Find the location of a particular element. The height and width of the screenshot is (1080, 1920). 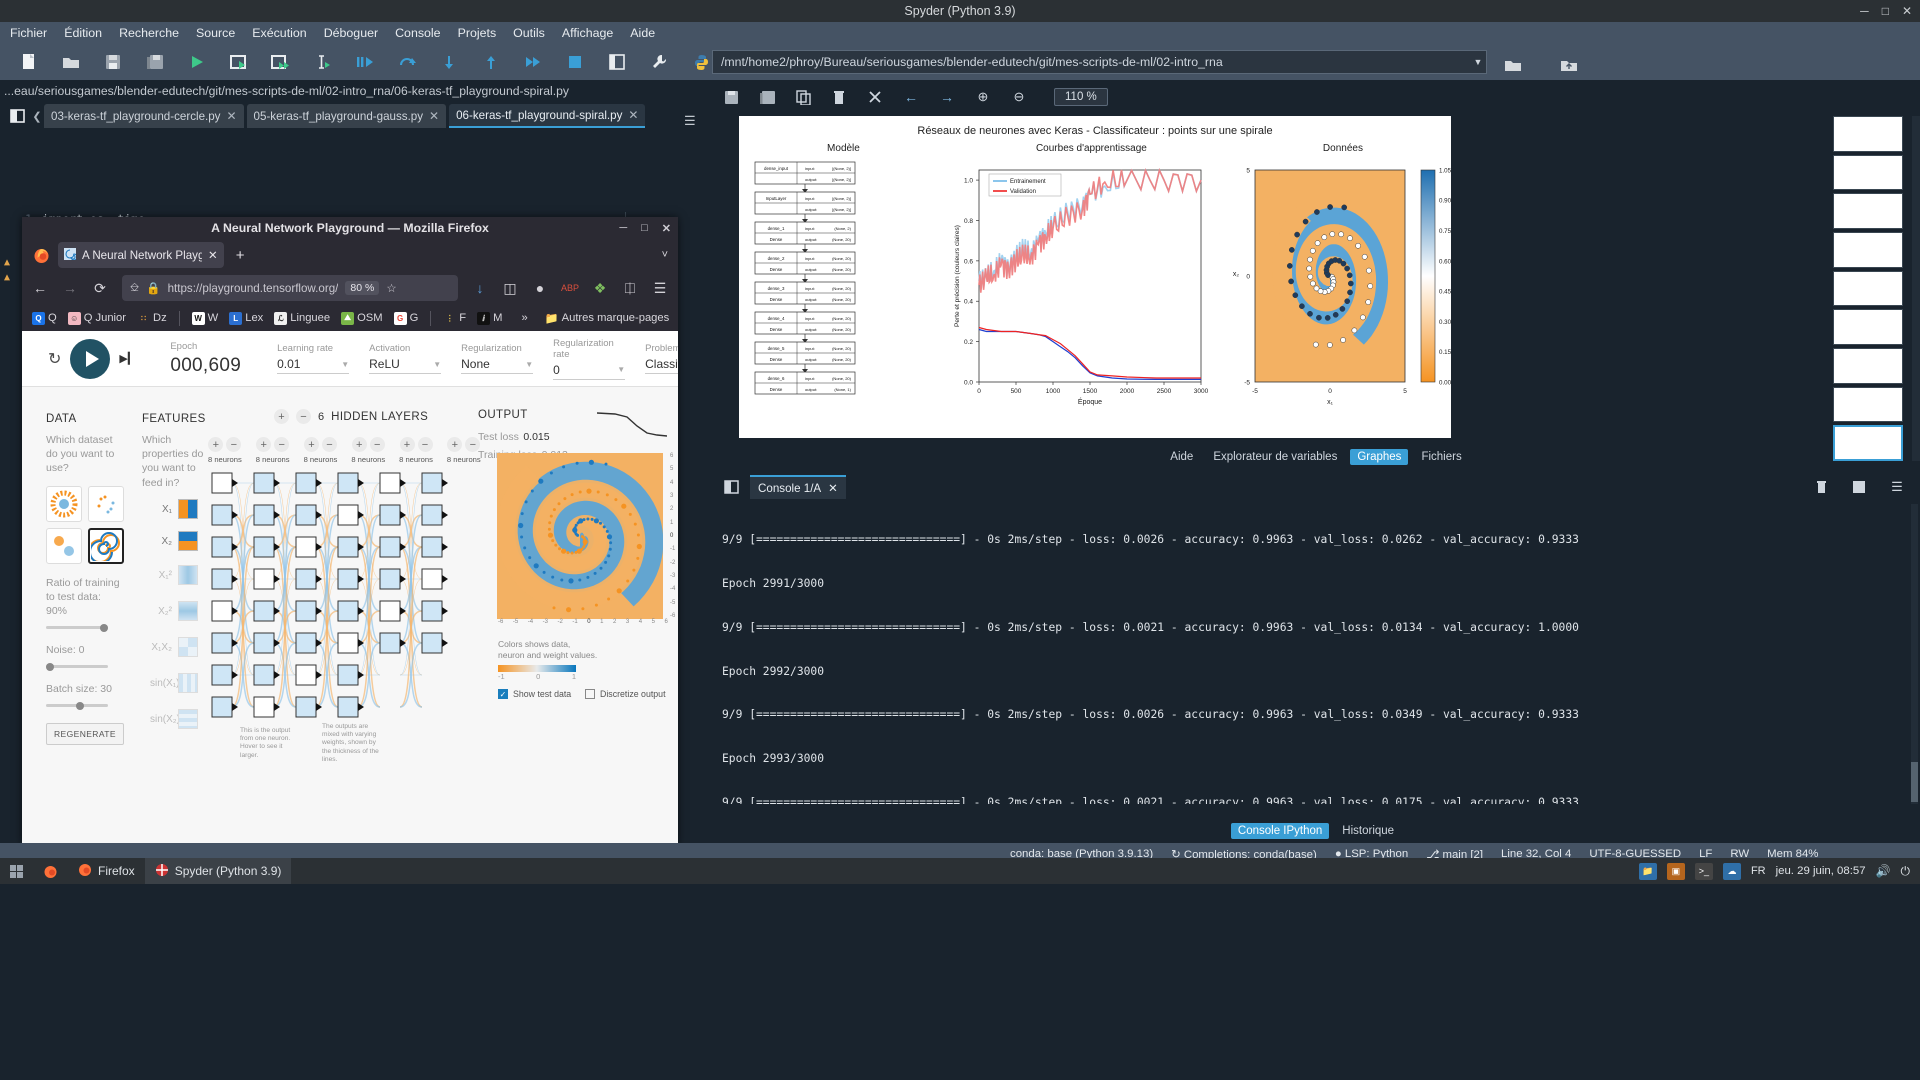

bookmark-w: WW is located at coordinates (205, 318).